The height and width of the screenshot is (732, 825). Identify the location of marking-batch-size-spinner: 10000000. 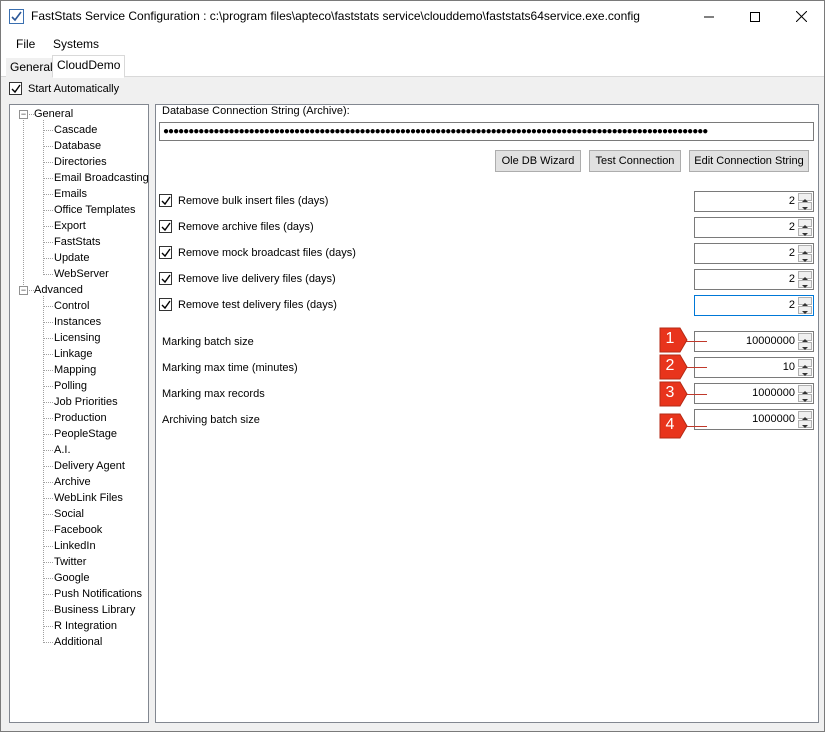
(754, 341).